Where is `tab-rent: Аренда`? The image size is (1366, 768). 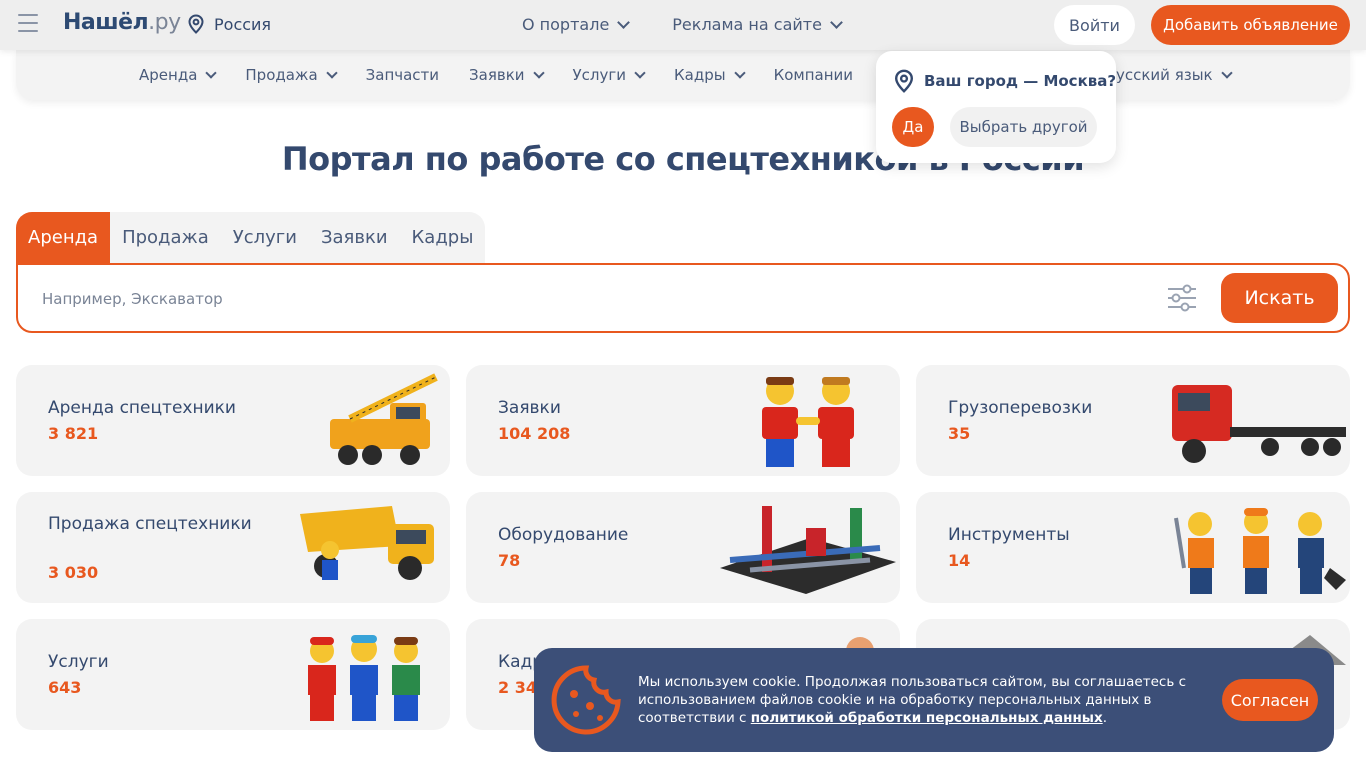
tab-rent: Аренда is located at coordinates (63, 238).